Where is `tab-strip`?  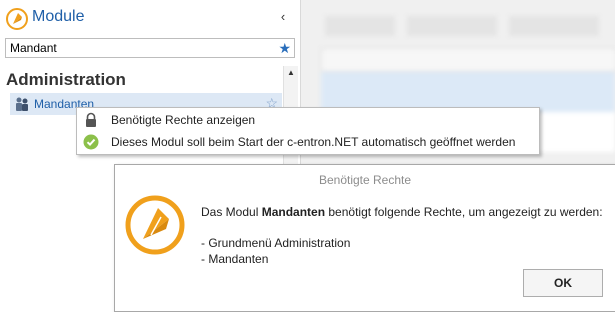
tab-strip is located at coordinates (463, 25).